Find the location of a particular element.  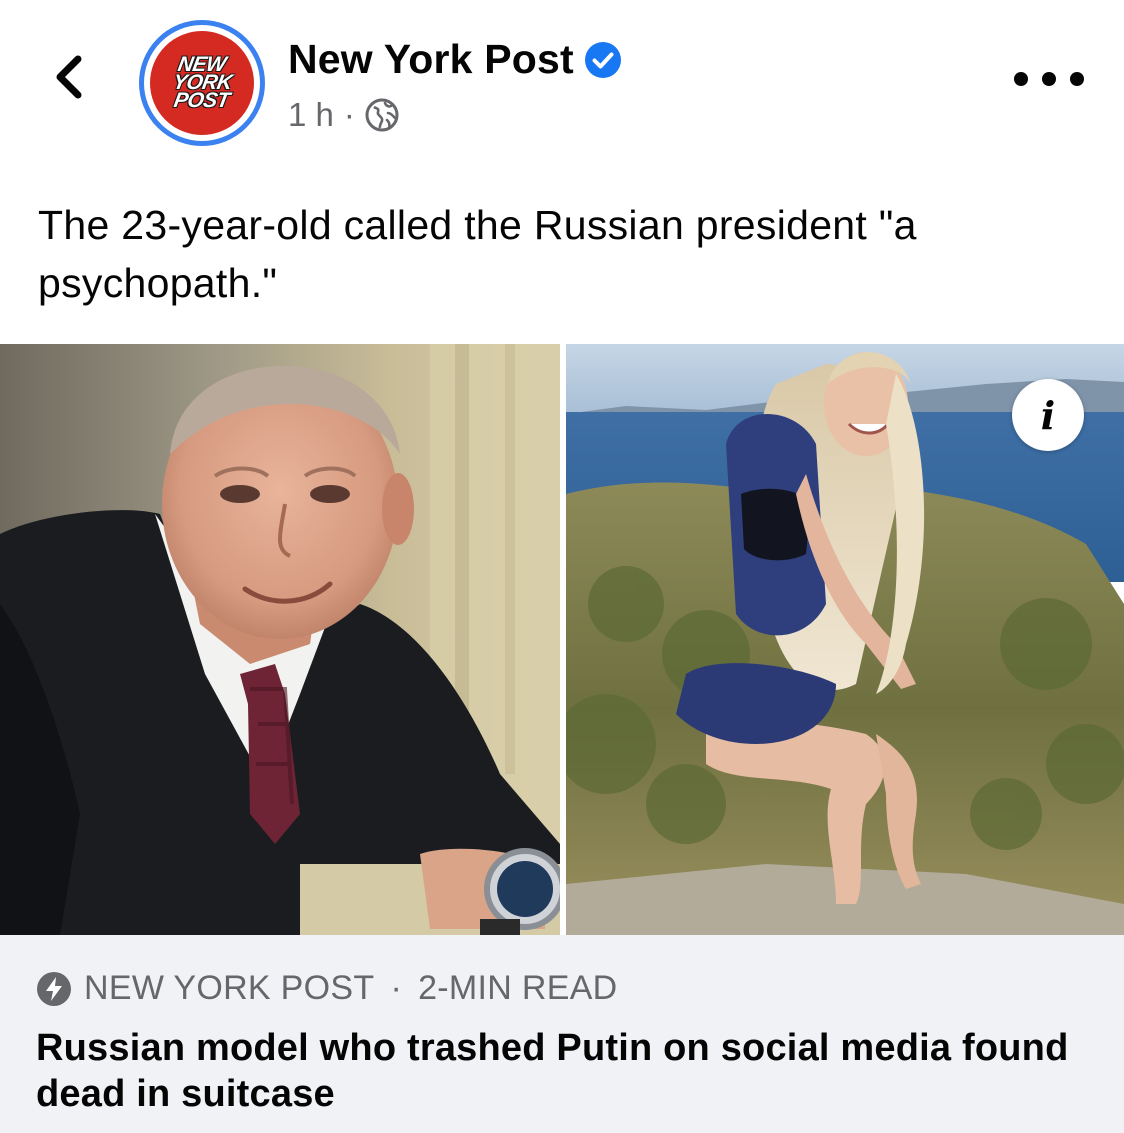

link-source-row: NEW YORK POST · 2-MIN READ is located at coordinates (327, 988).